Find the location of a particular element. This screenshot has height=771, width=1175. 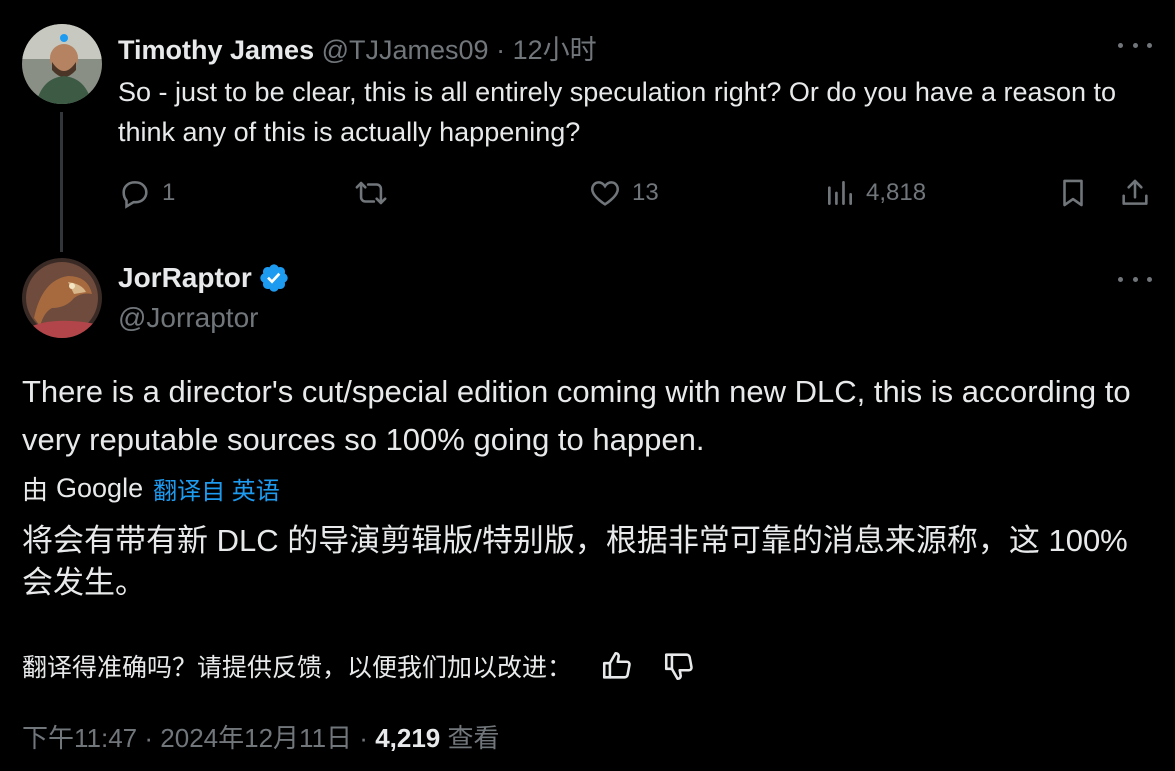

bookmark-icon is located at coordinates (1073, 193).